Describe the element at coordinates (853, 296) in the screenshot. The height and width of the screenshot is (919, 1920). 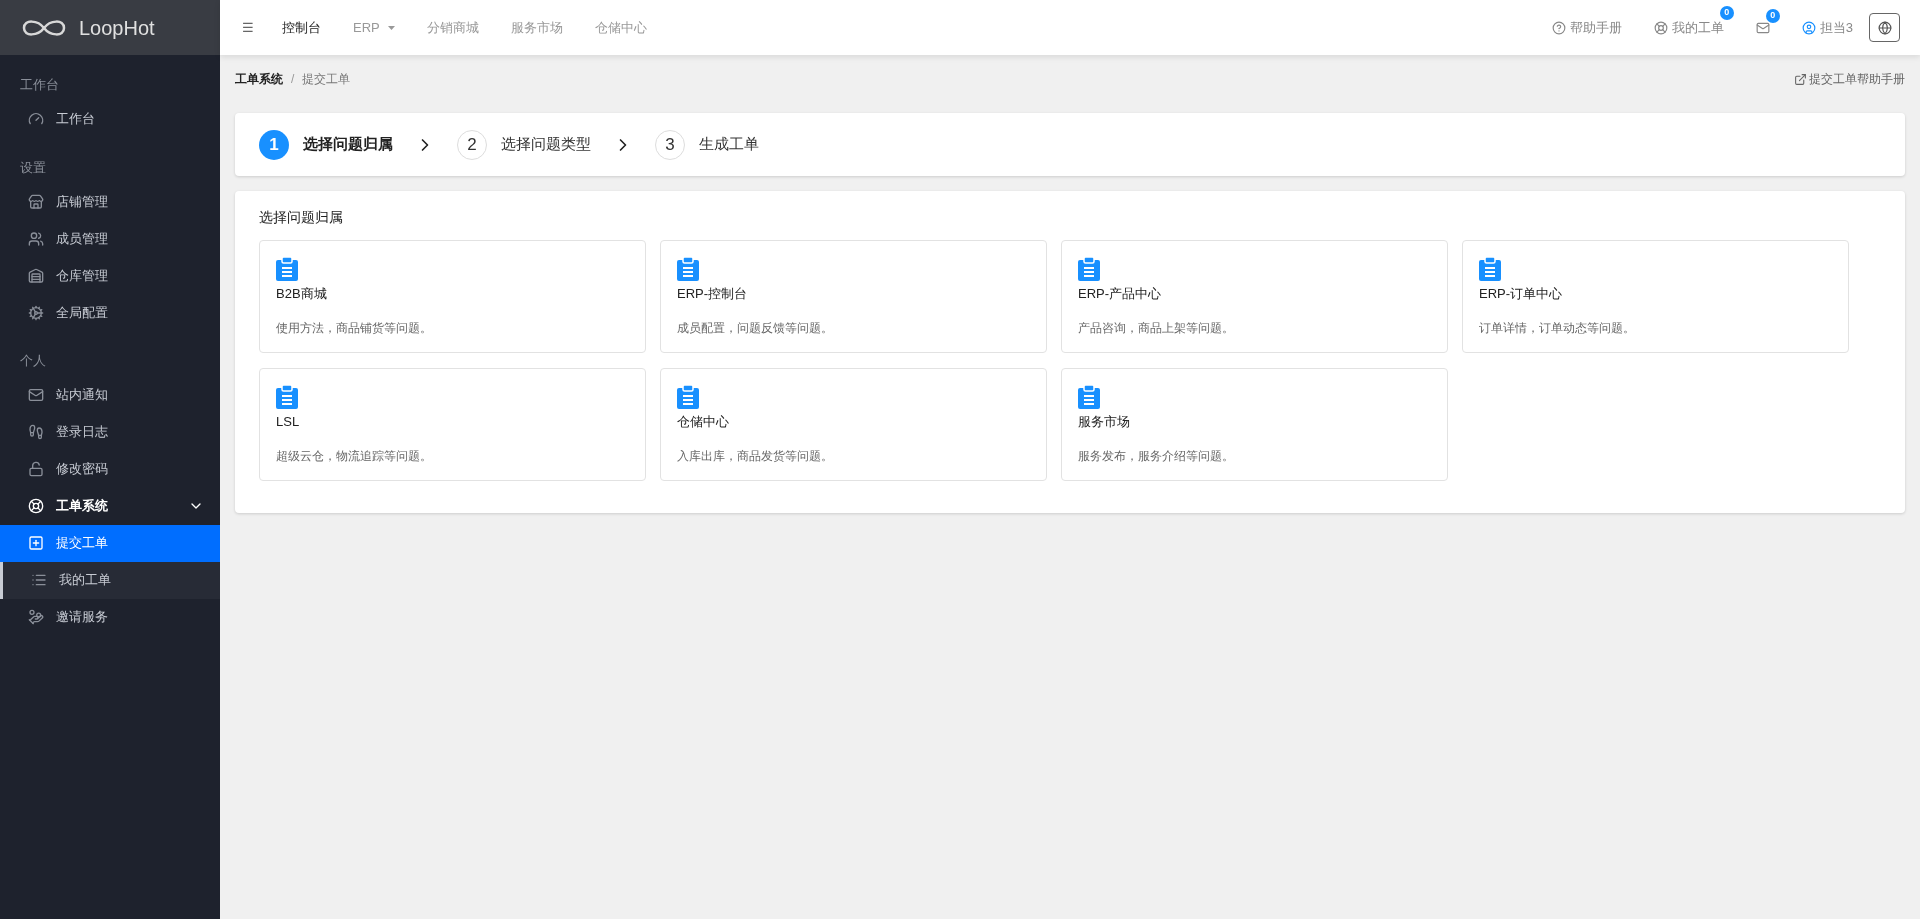
I see `category-card: ERP-控制台 成员配置，问题反馈等问题。` at that location.